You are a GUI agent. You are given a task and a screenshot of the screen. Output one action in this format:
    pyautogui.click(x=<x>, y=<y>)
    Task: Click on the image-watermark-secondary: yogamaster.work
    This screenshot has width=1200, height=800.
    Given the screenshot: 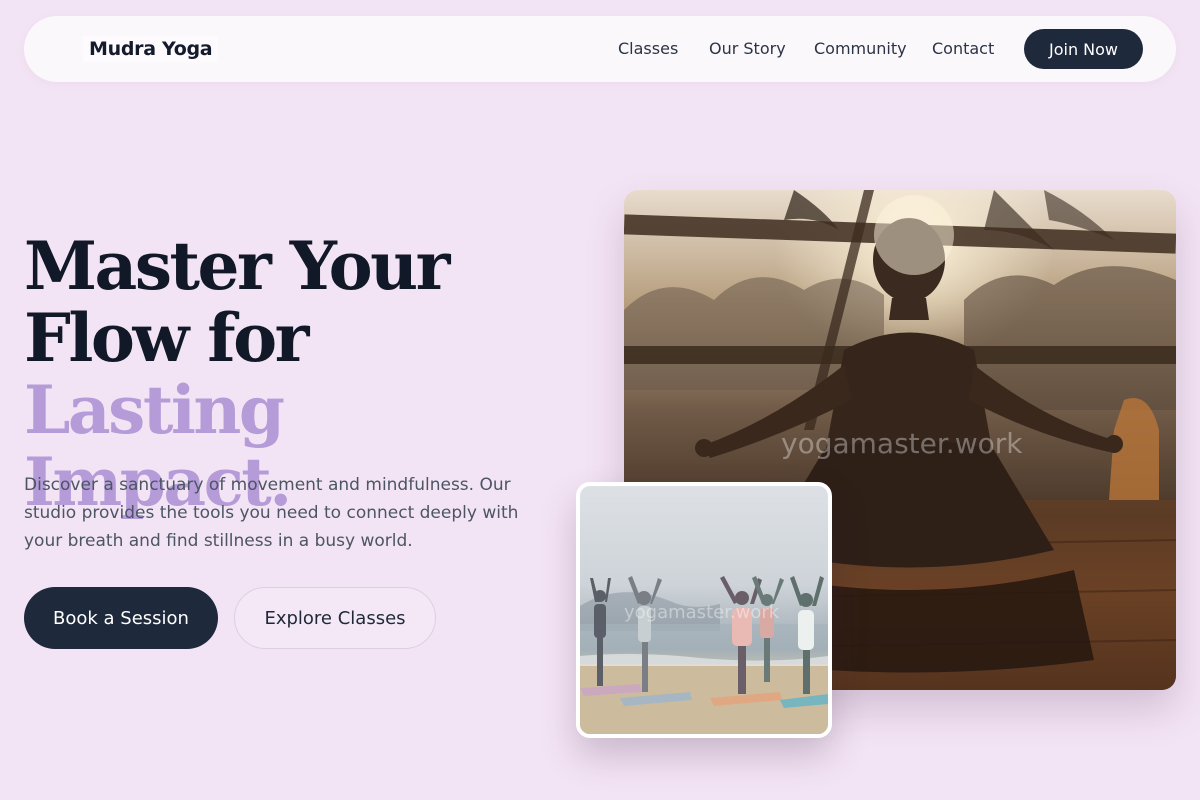 What is the action you would take?
    pyautogui.click(x=702, y=612)
    